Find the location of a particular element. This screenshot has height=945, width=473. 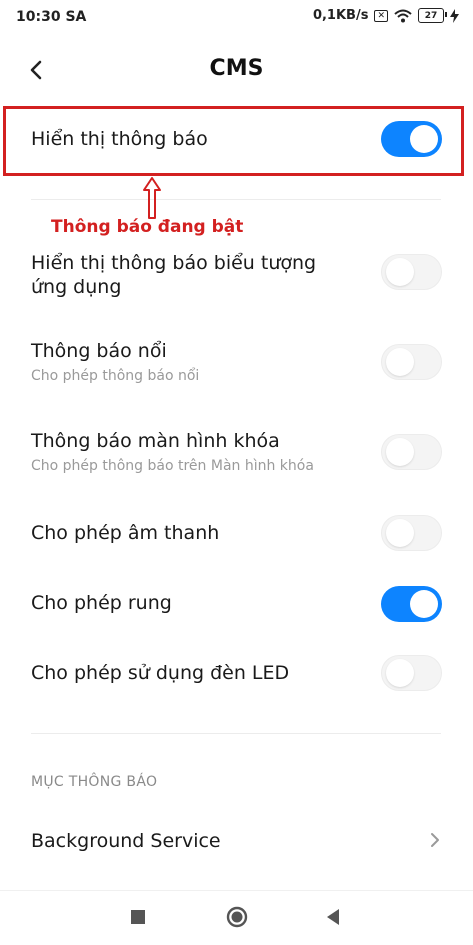

charging-icon is located at coordinates (454, 15).